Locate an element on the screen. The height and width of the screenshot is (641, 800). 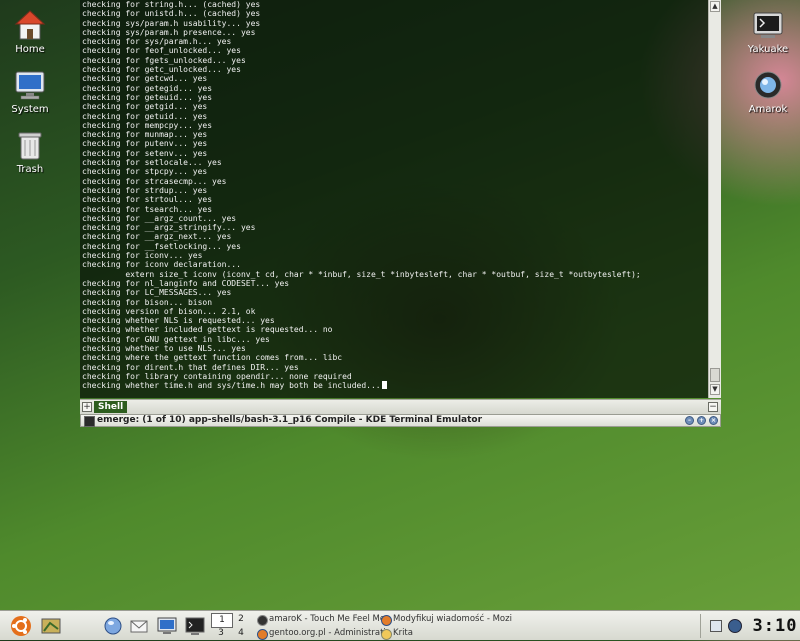
browser-globe-icon is located at coordinates (113, 626).